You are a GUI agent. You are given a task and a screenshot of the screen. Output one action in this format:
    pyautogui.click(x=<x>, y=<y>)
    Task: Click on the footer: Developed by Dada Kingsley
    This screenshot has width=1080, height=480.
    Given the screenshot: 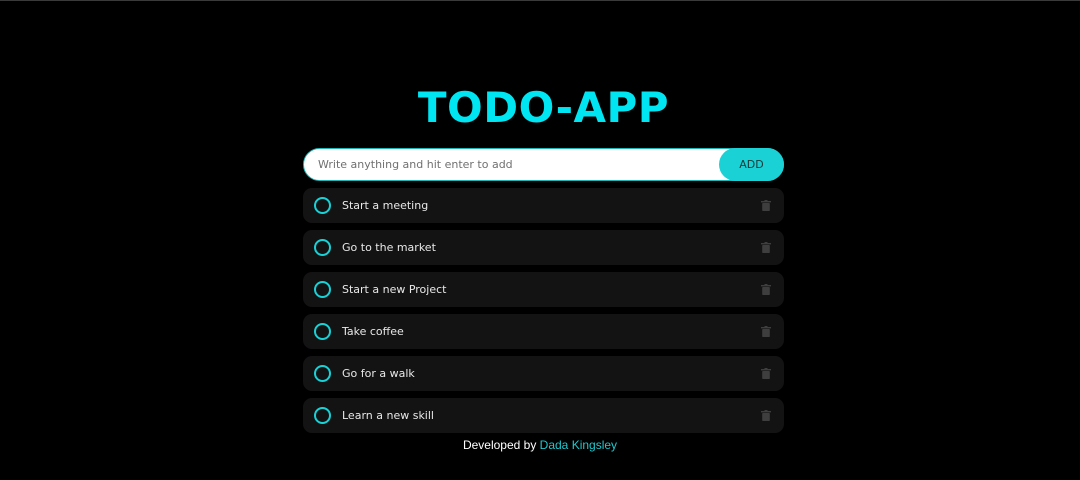 What is the action you would take?
    pyautogui.click(x=540, y=445)
    